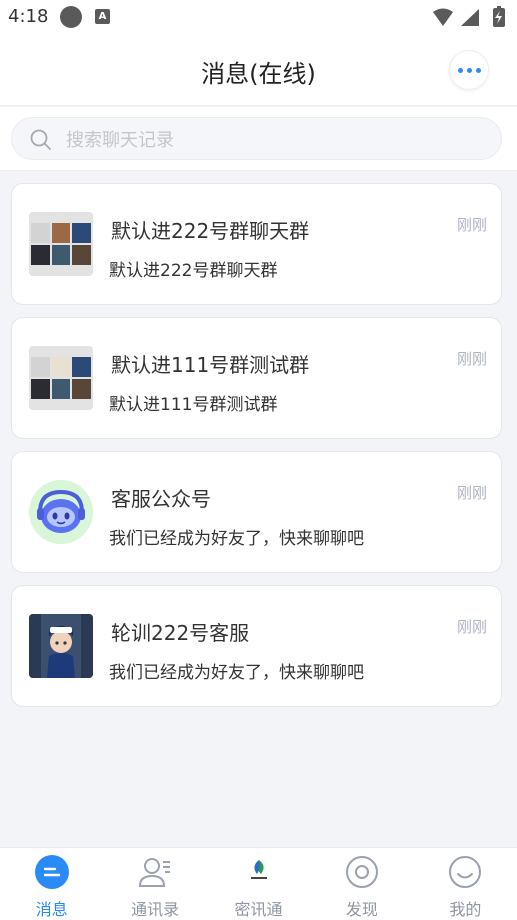 The height and width of the screenshot is (920, 517). Describe the element at coordinates (193, 405) in the screenshot. I see `conversation-preview: 默认进111号群测试群` at that location.